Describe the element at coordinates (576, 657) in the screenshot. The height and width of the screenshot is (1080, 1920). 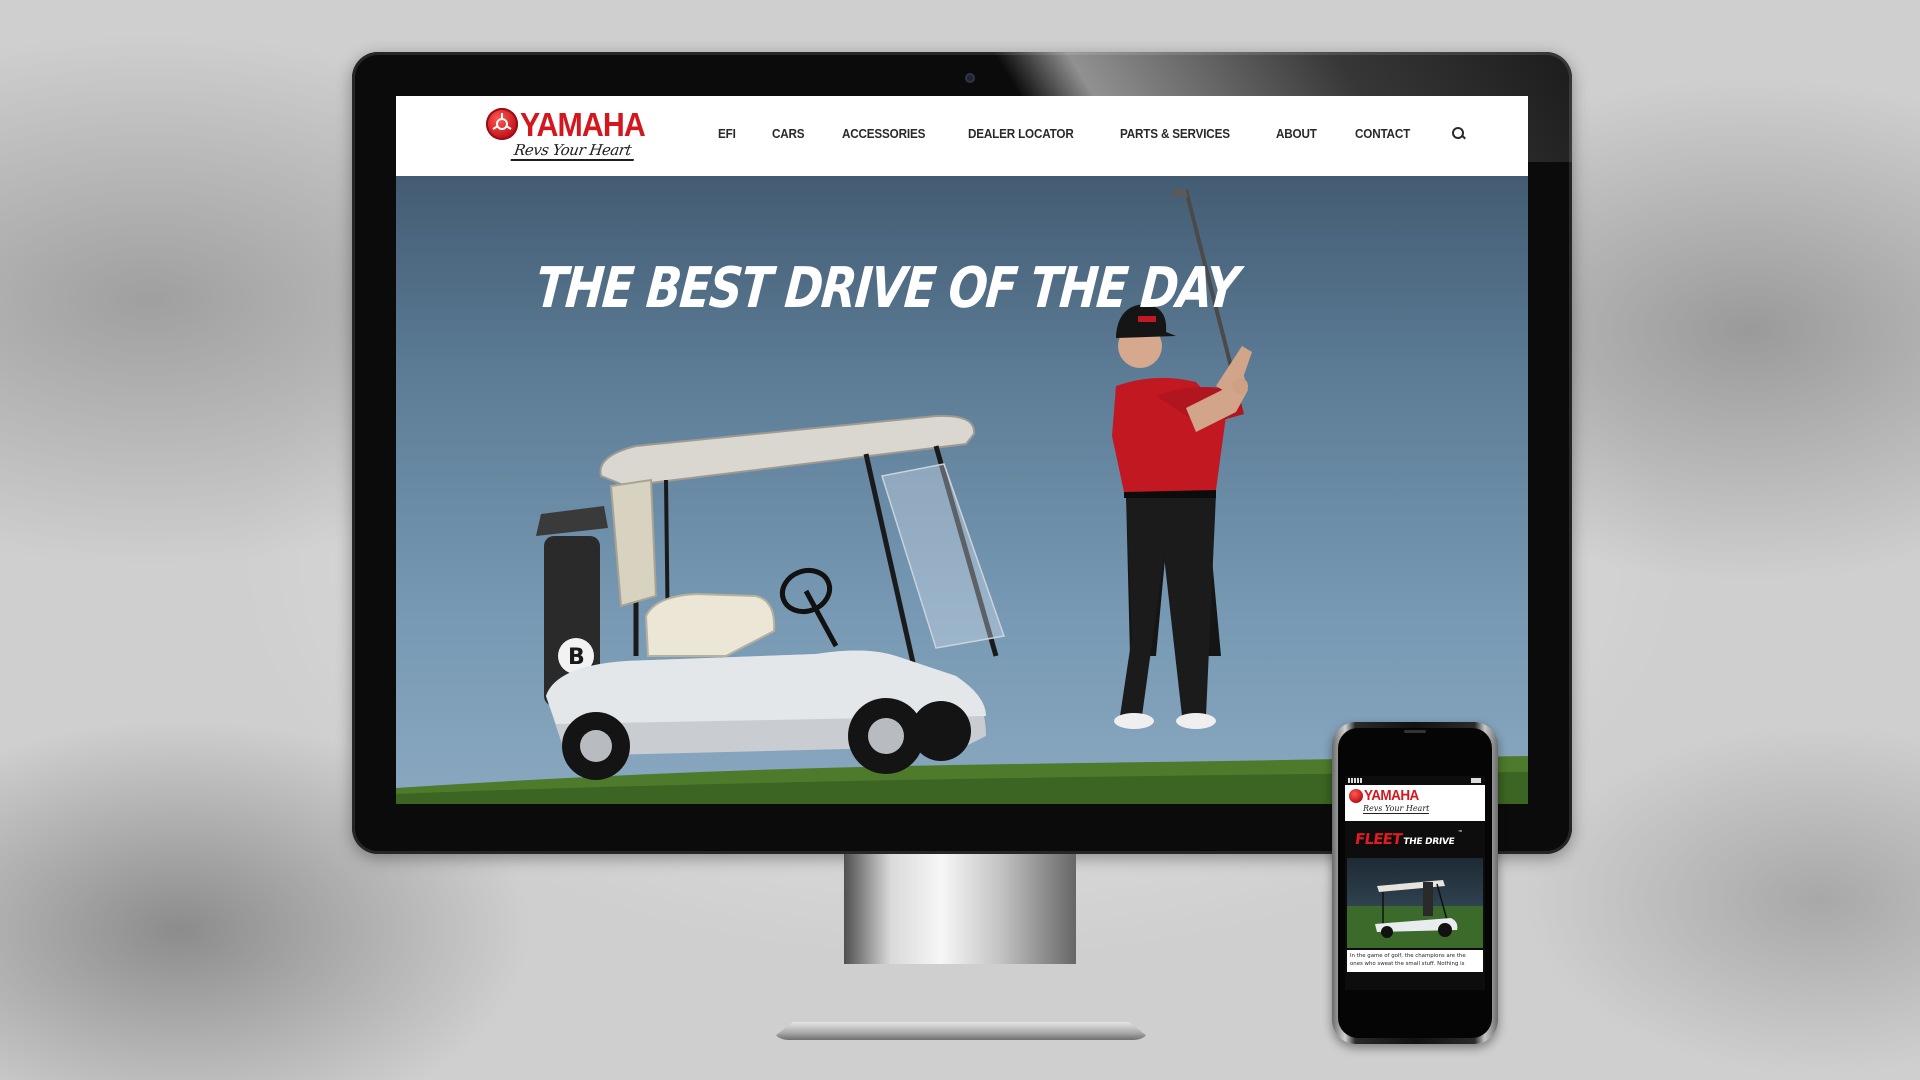
I see `svg-text: B` at that location.